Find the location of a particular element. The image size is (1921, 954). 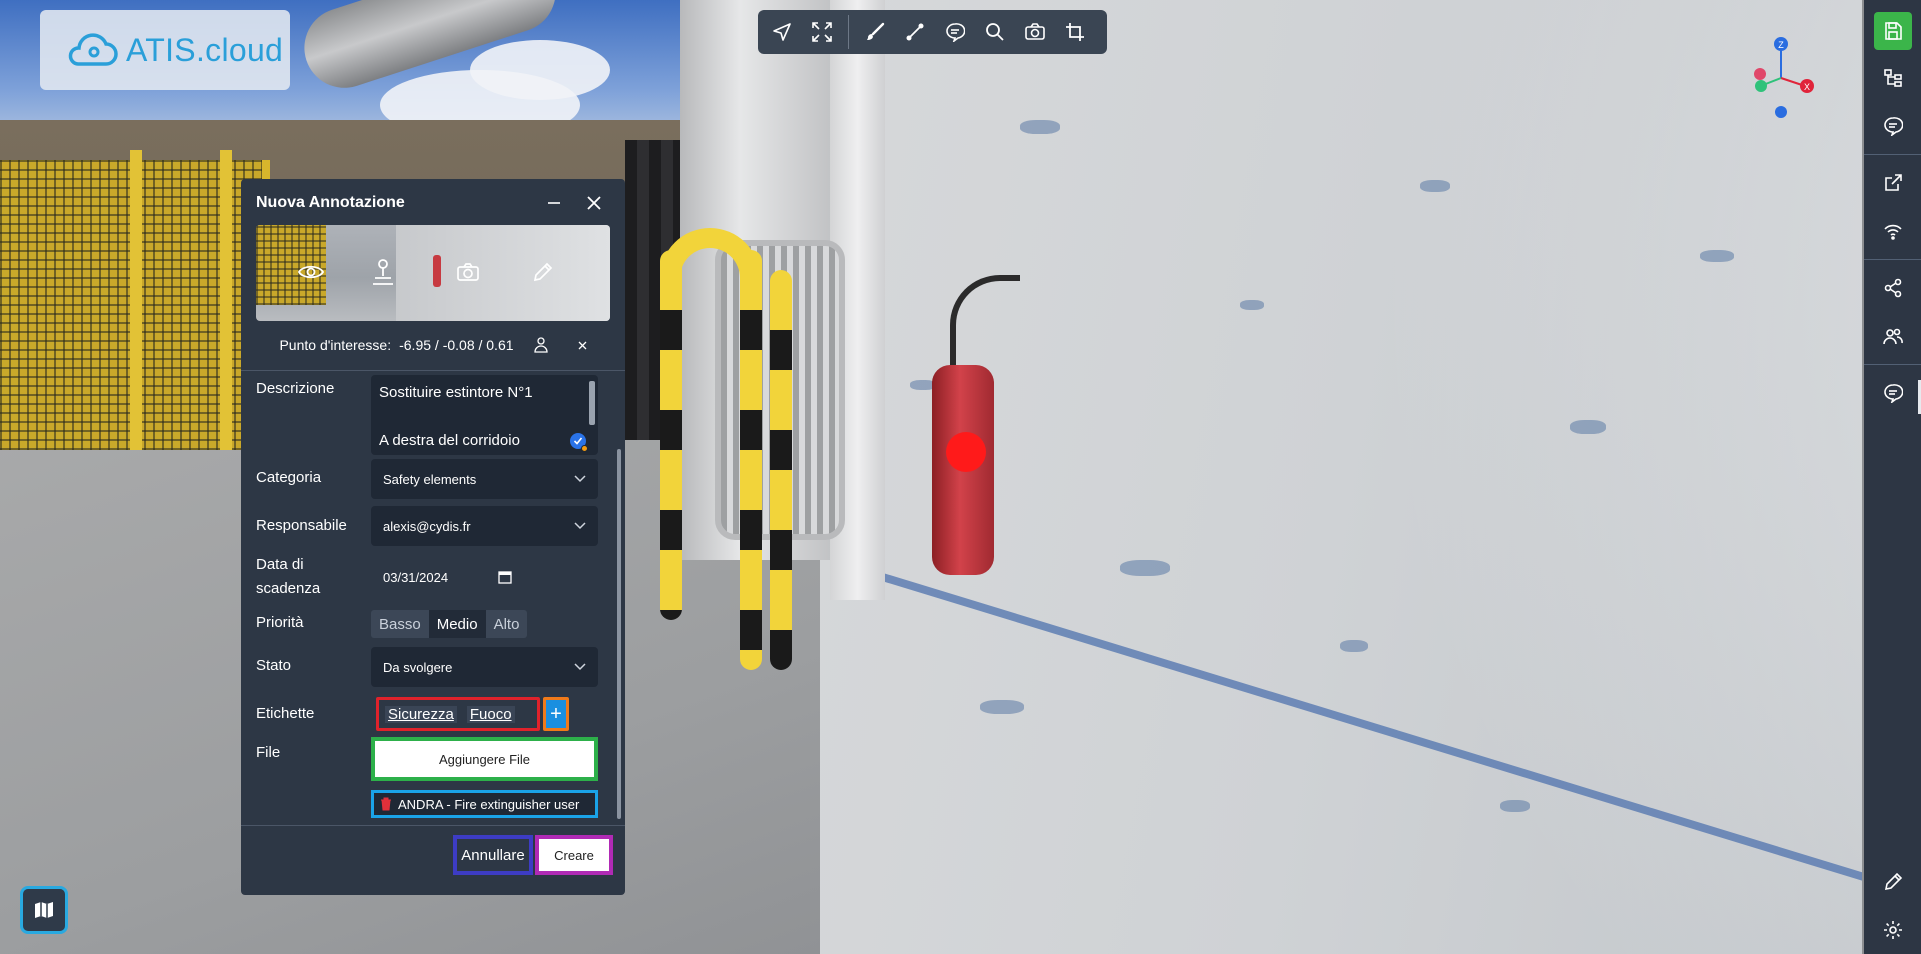

close-icon is located at coordinates (594, 203).